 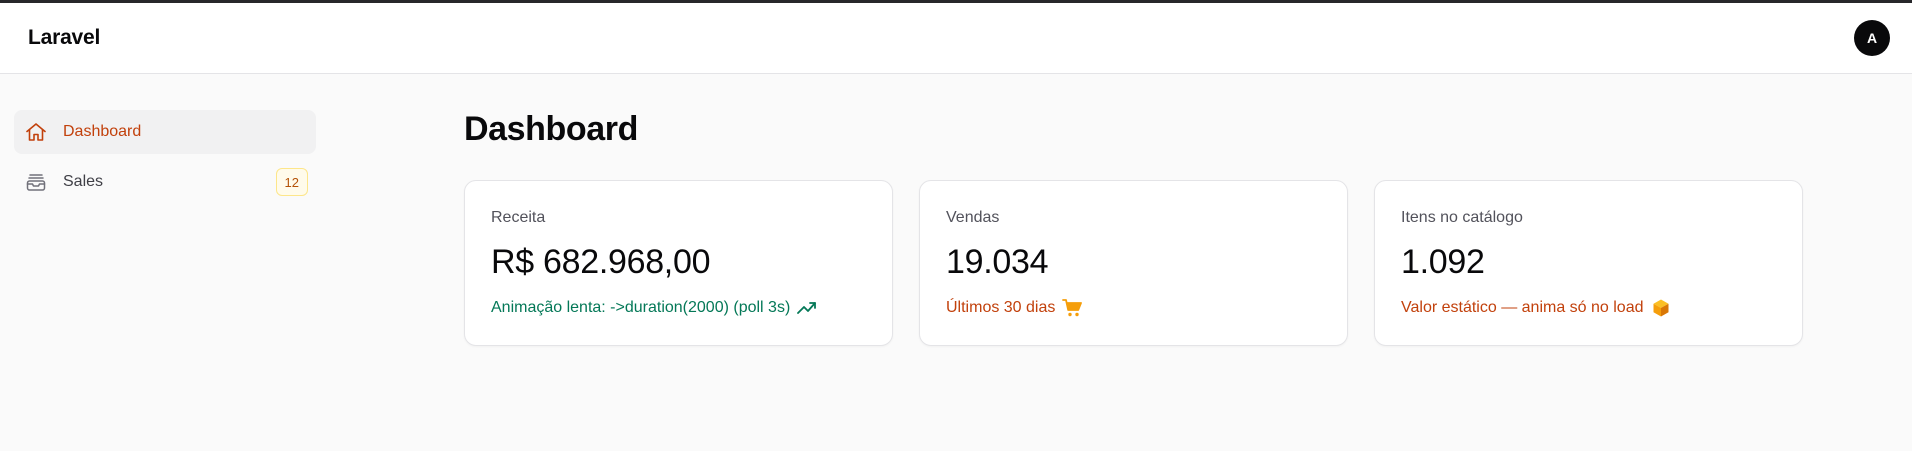 What do you see at coordinates (36, 132) in the screenshot?
I see `home-icon` at bounding box center [36, 132].